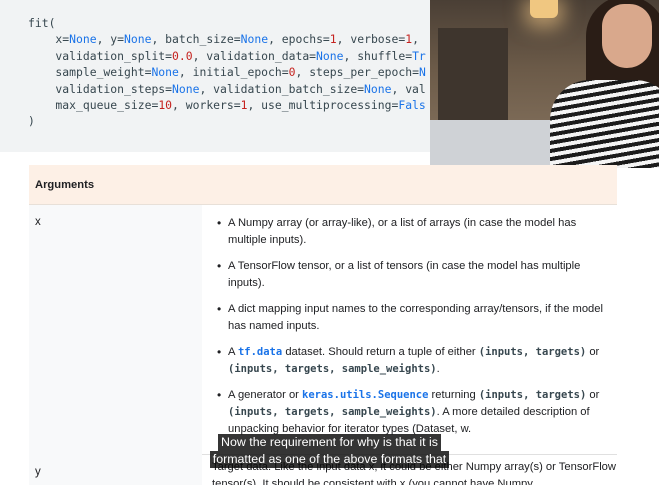 The width and height of the screenshot is (659, 485). What do you see at coordinates (165, 104) in the screenshot?
I see `code-segment: 10` at bounding box center [165, 104].